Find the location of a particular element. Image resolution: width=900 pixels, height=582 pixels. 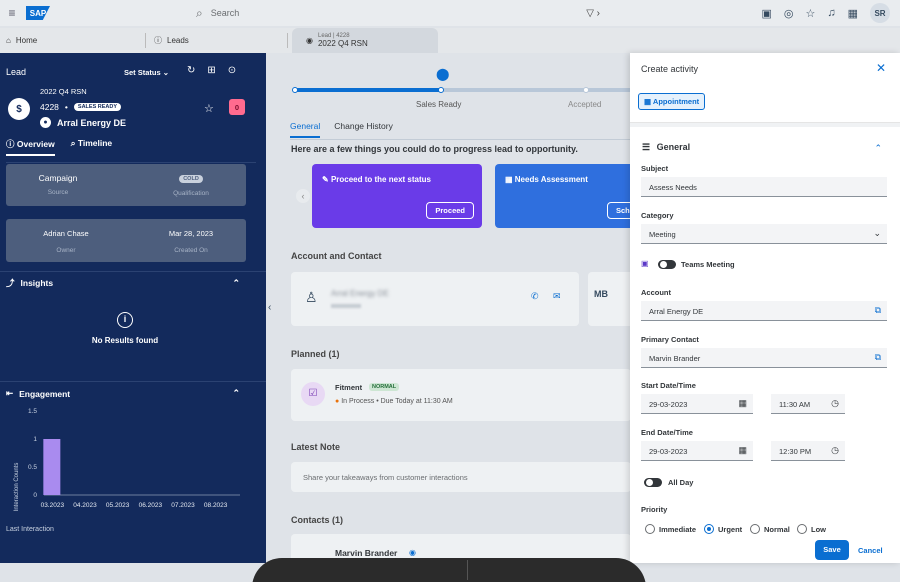

grid-icon: ▦ is located at coordinates (853, 13).